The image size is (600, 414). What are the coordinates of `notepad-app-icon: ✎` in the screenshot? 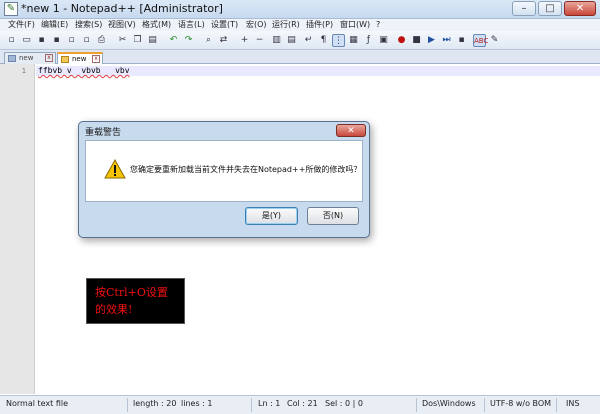 It's located at (11, 9).